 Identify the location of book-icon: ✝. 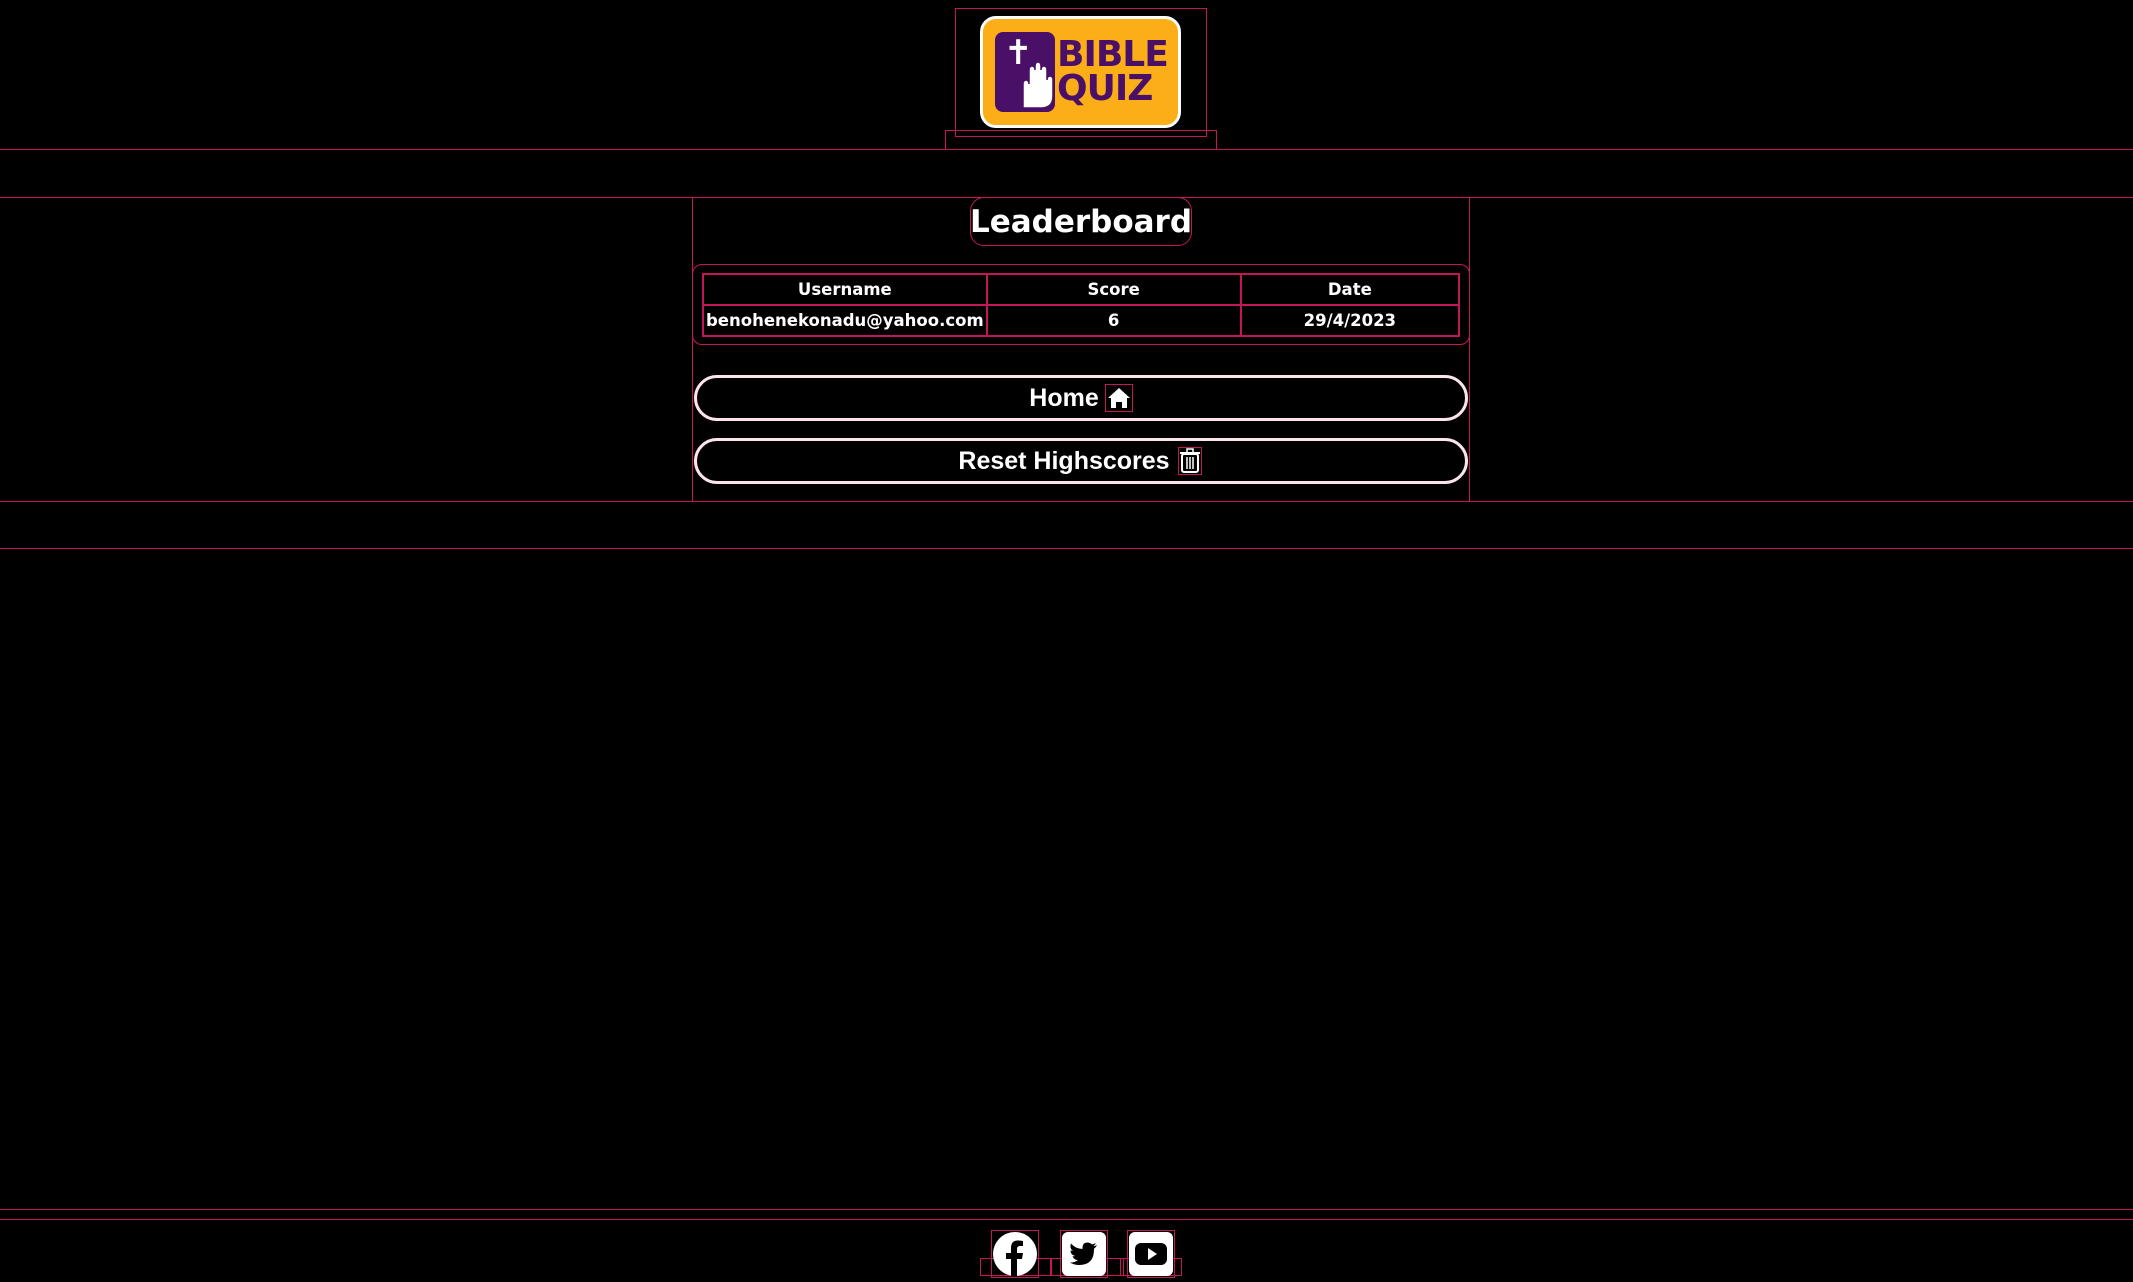
(1025, 72).